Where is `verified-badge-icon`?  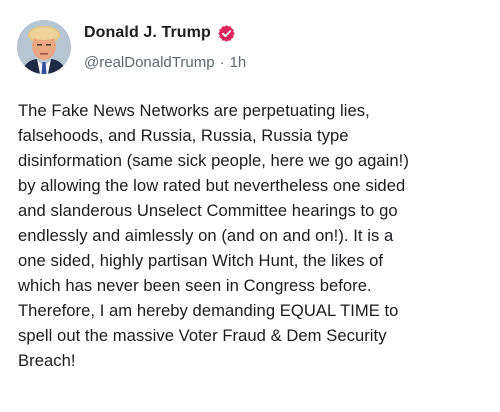
verified-badge-icon is located at coordinates (226, 33).